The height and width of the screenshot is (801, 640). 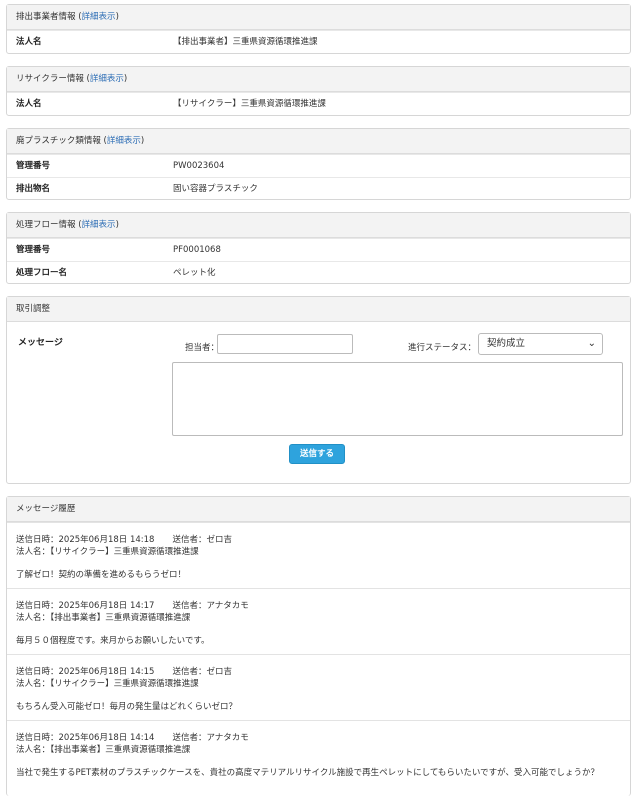 I want to click on trade-panel-title: 取引調整, so click(x=33, y=309).